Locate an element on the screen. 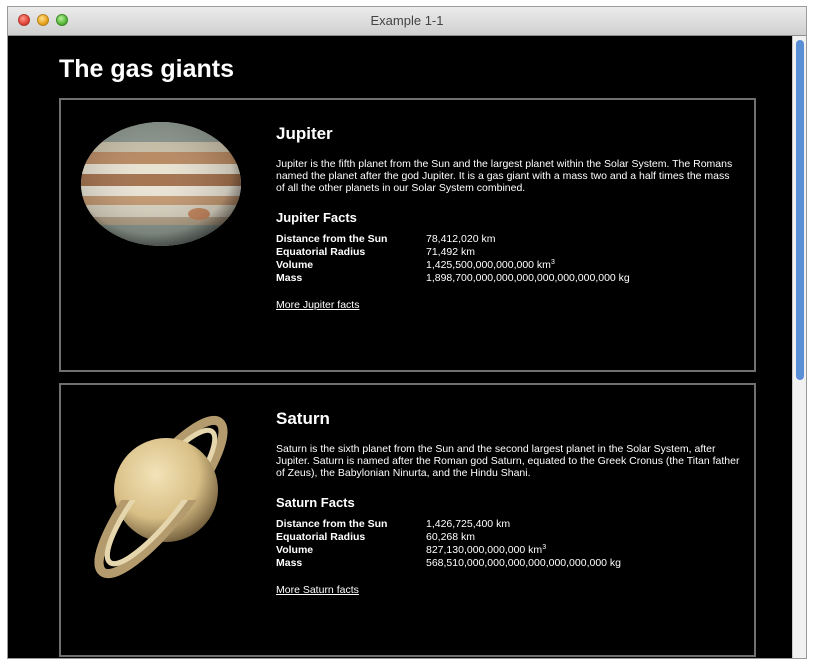 This screenshot has height=659, width=813. facts-heading: Saturn Facts is located at coordinates (315, 502).